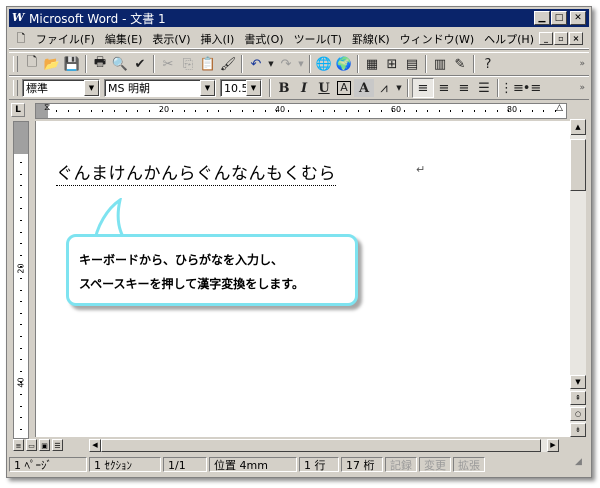  I want to click on bullets-icon: •≡, so click(532, 88).